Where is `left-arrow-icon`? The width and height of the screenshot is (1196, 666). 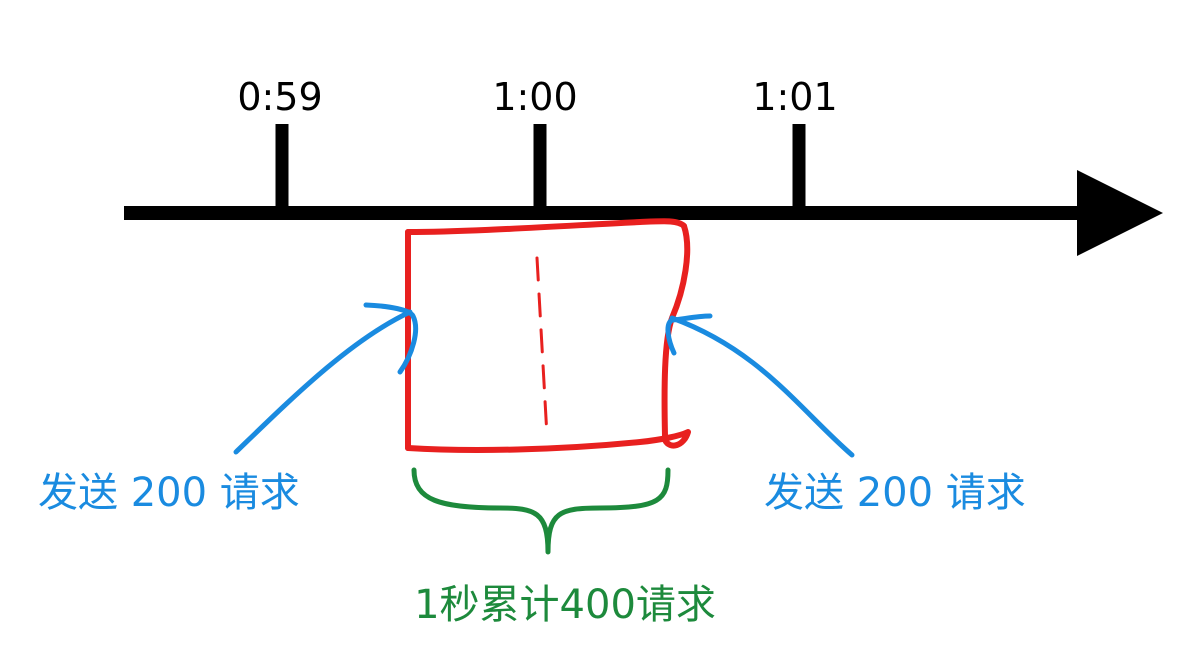 left-arrow-icon is located at coordinates (326, 378).